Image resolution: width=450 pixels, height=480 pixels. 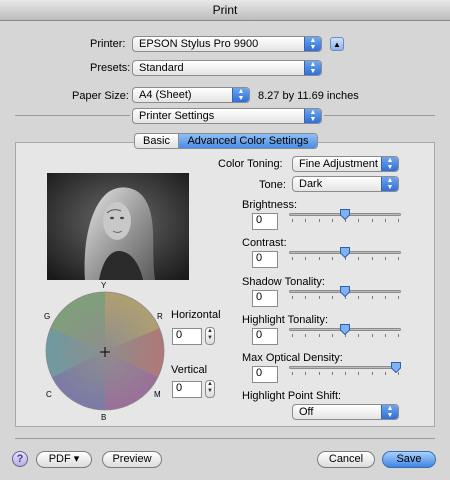 I want to click on preview-image, so click(x=118, y=226).